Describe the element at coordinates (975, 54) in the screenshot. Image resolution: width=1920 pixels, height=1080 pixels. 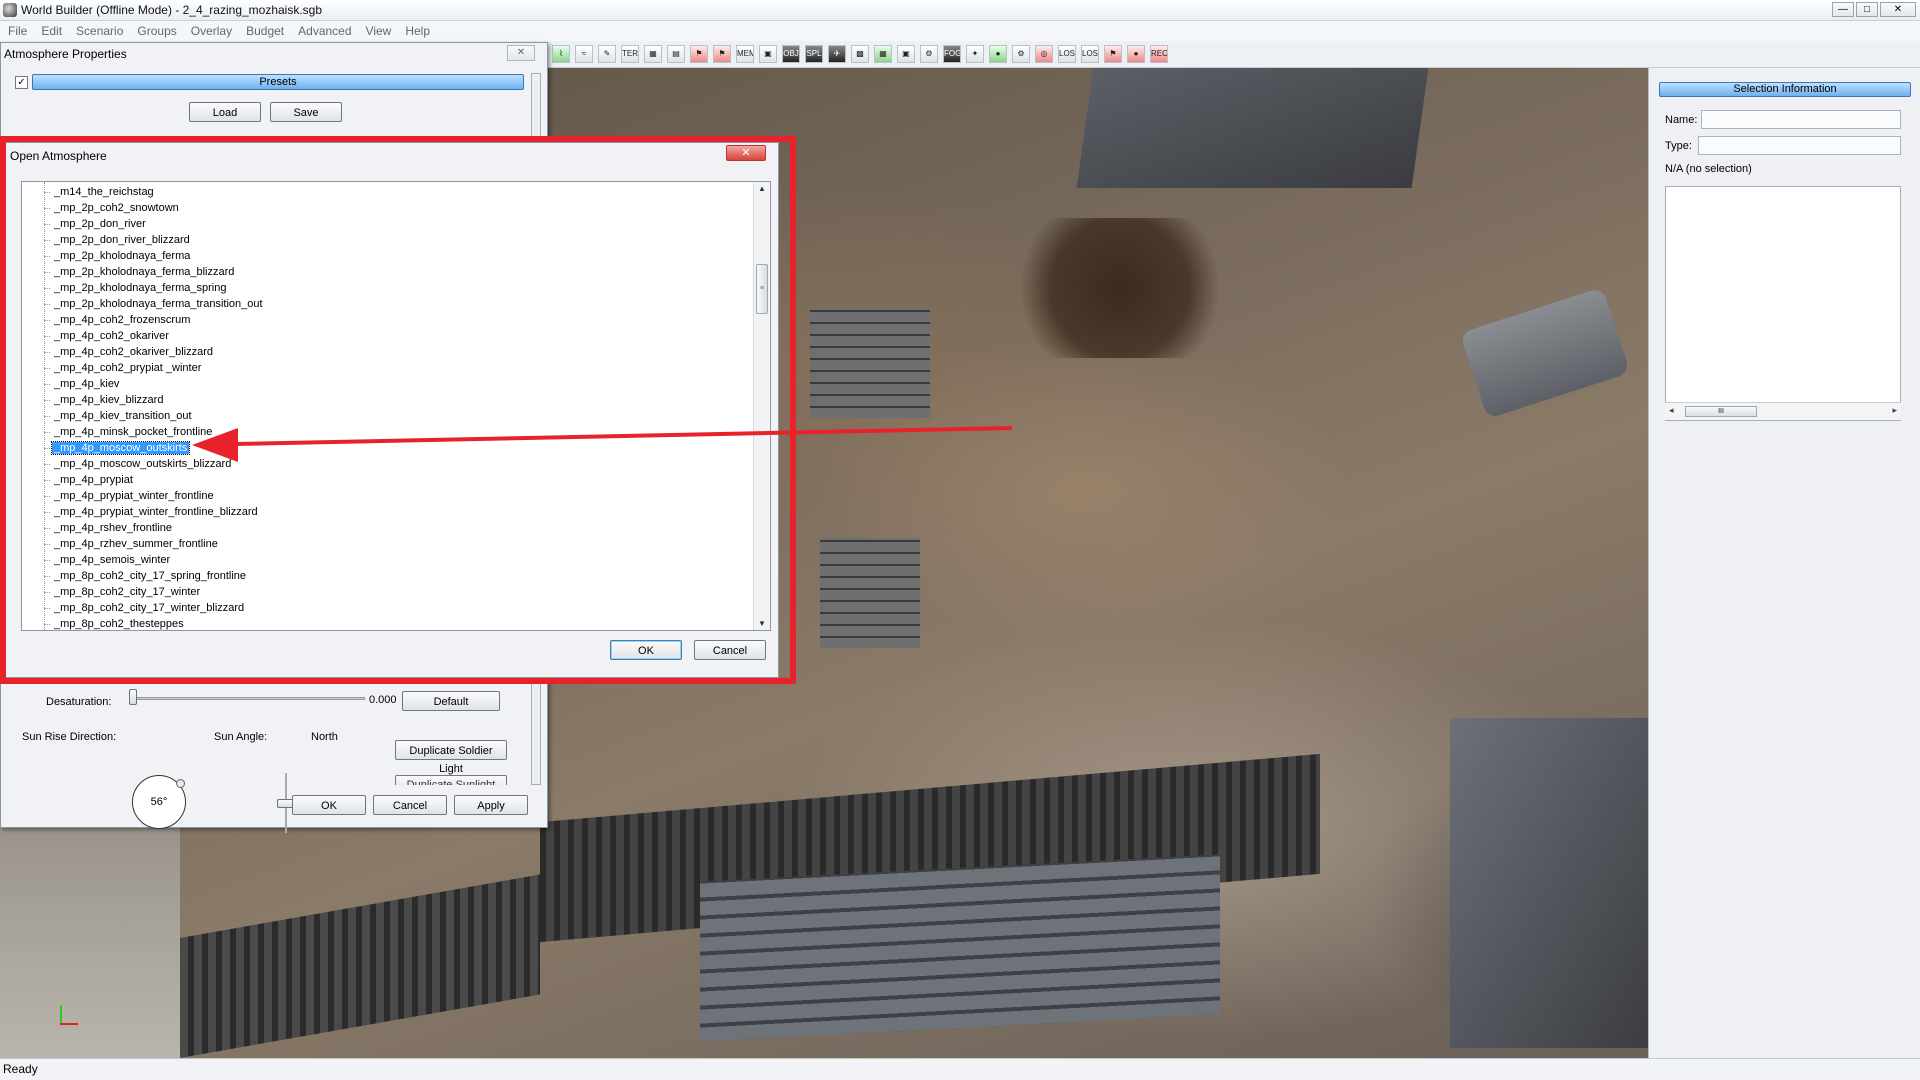
I see `star-icon: ✦` at that location.